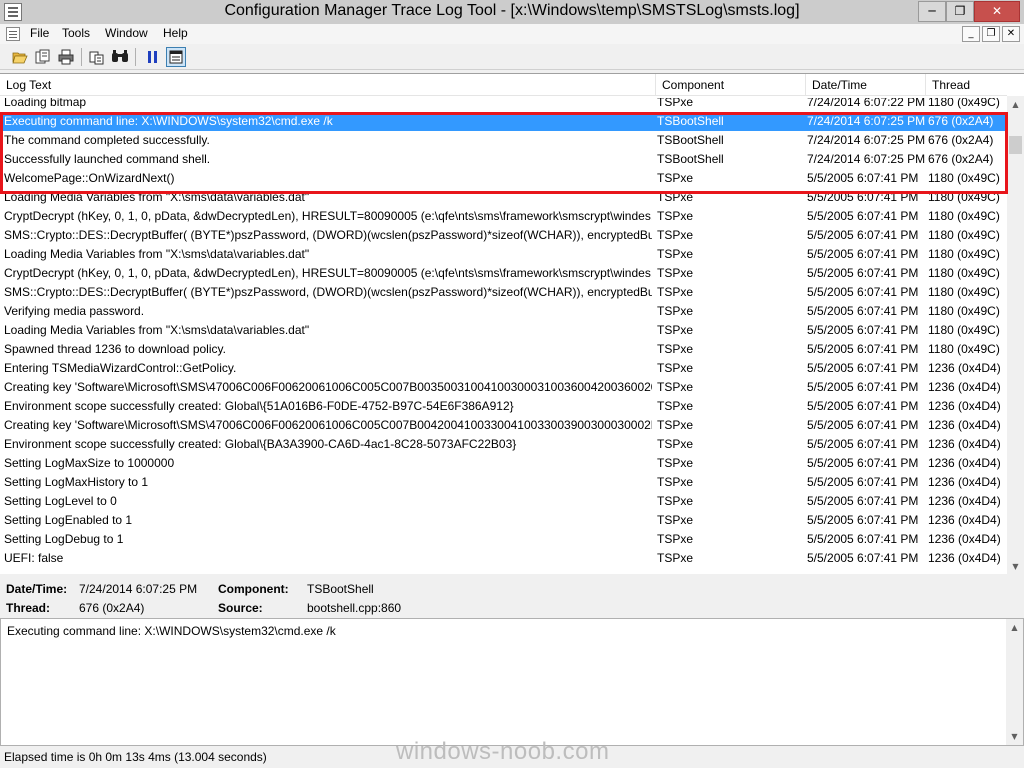 Image resolution: width=1024 pixels, height=768 pixels. I want to click on column-header-log-text: Log Text, so click(328, 85).